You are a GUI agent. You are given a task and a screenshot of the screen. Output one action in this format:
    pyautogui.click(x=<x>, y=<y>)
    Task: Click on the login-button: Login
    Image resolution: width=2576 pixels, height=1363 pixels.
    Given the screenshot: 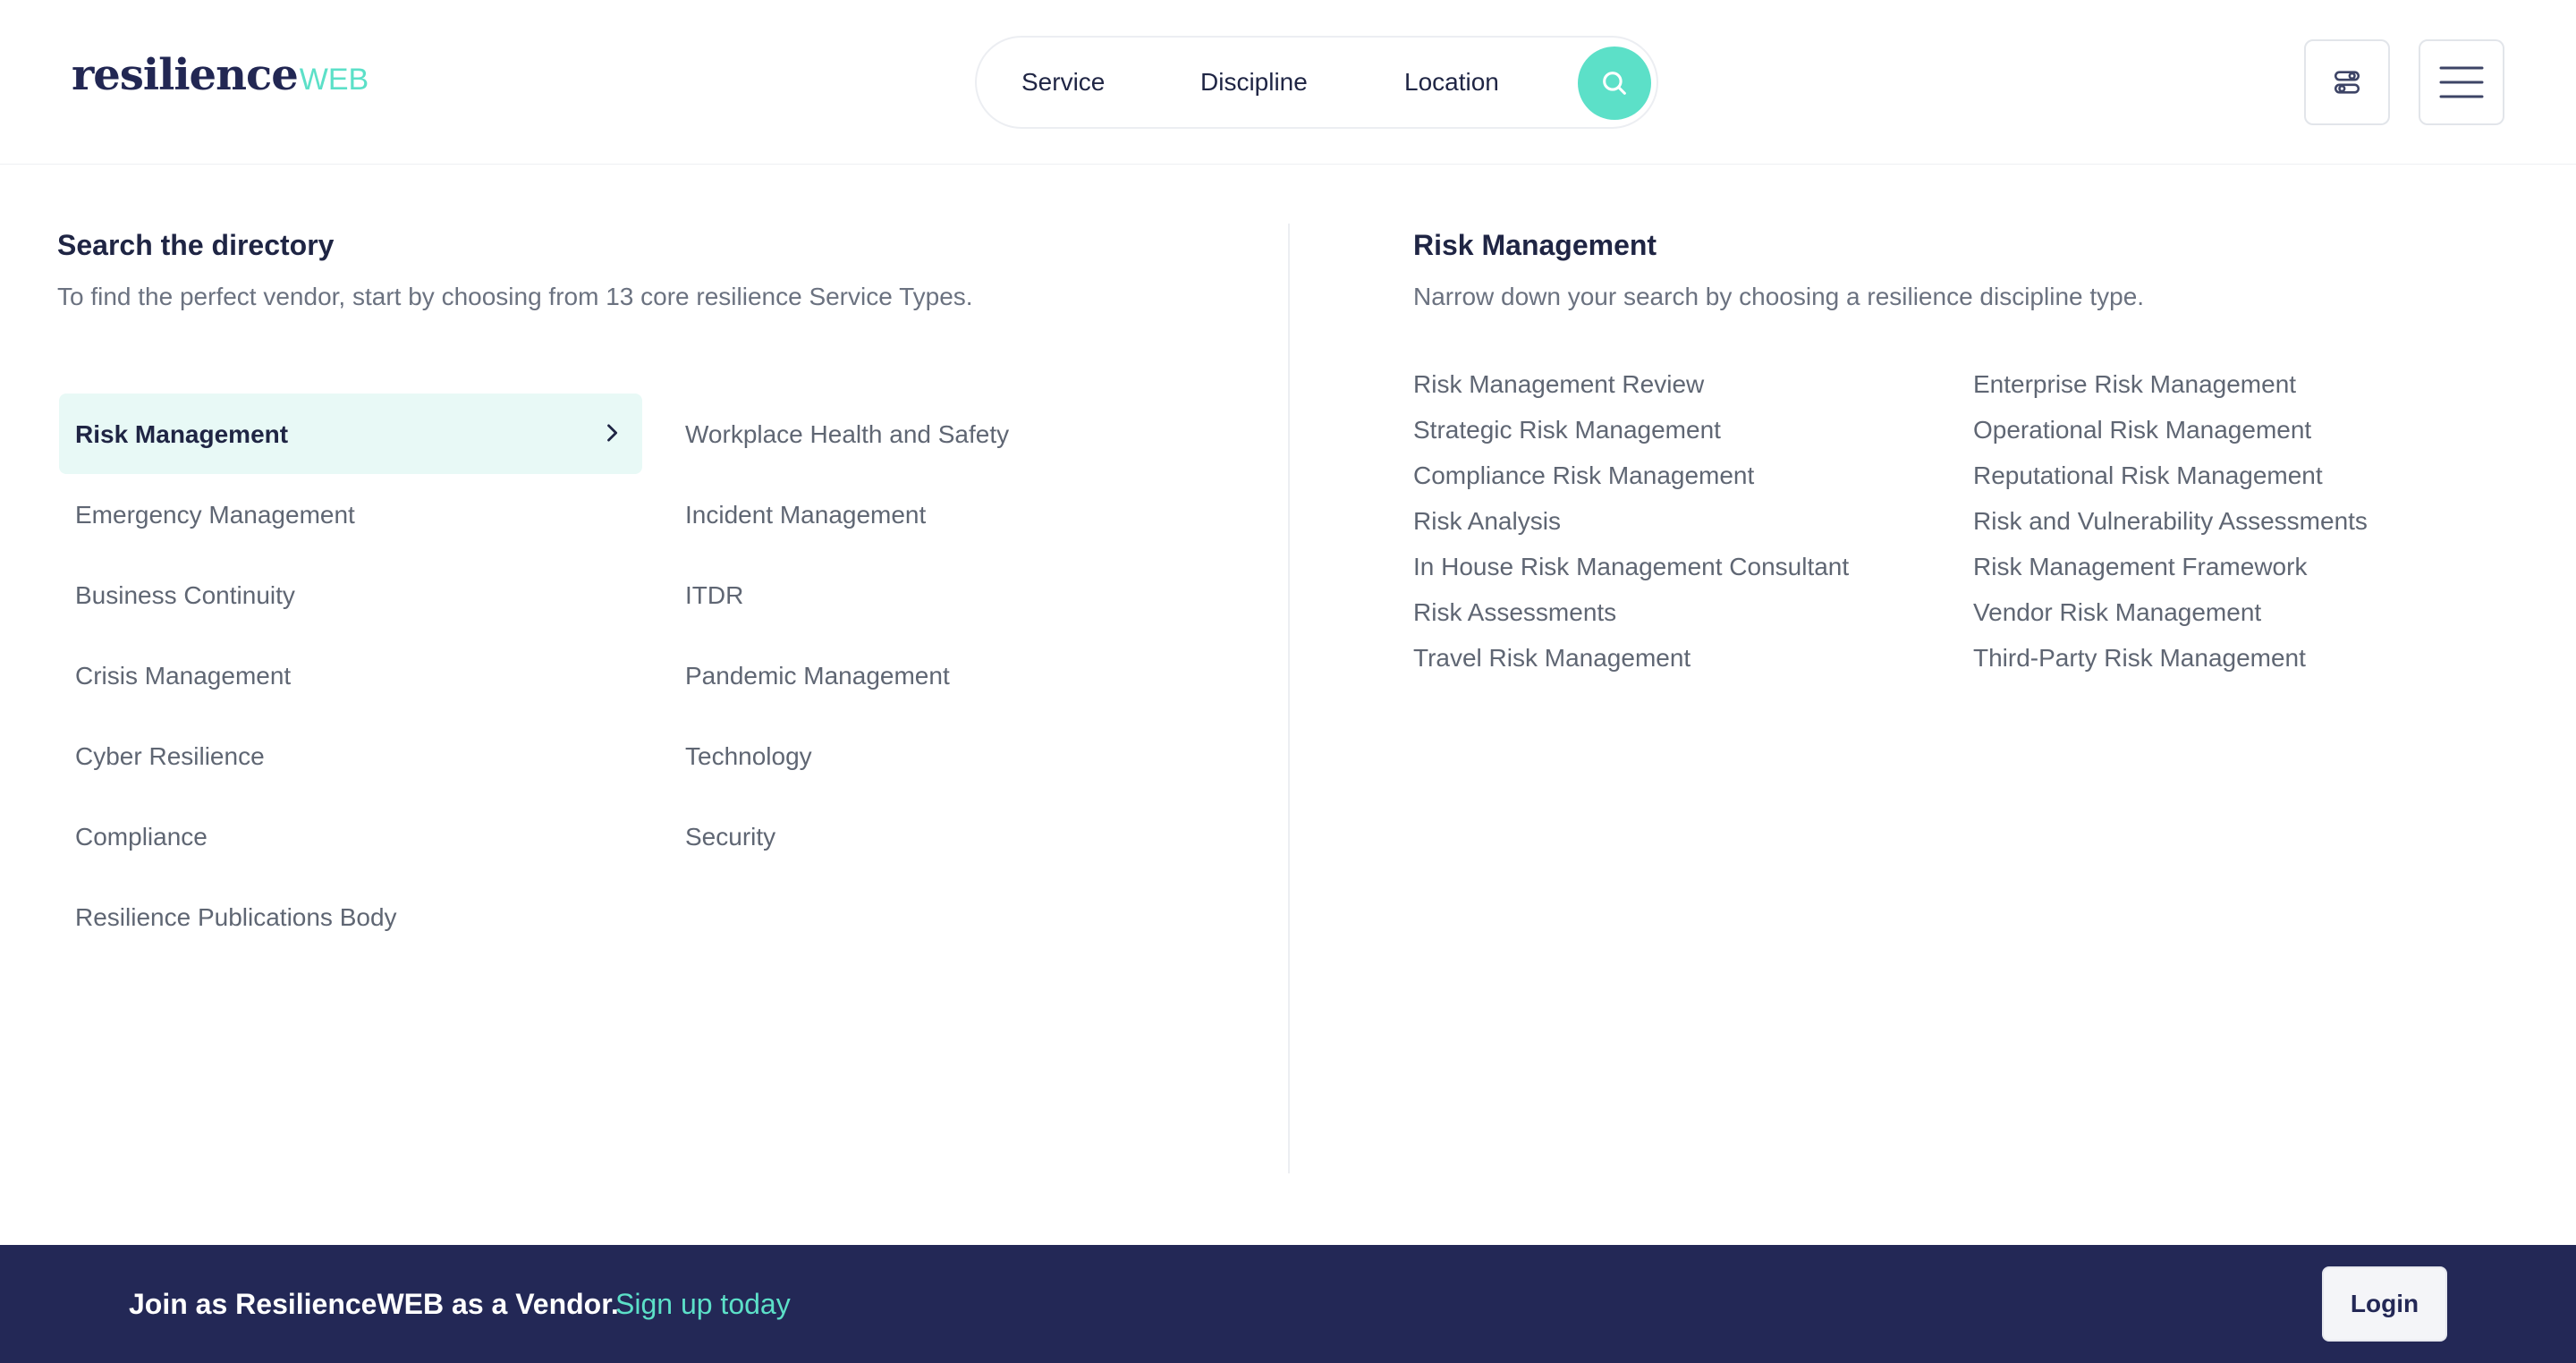 What is the action you would take?
    pyautogui.click(x=2384, y=1304)
    